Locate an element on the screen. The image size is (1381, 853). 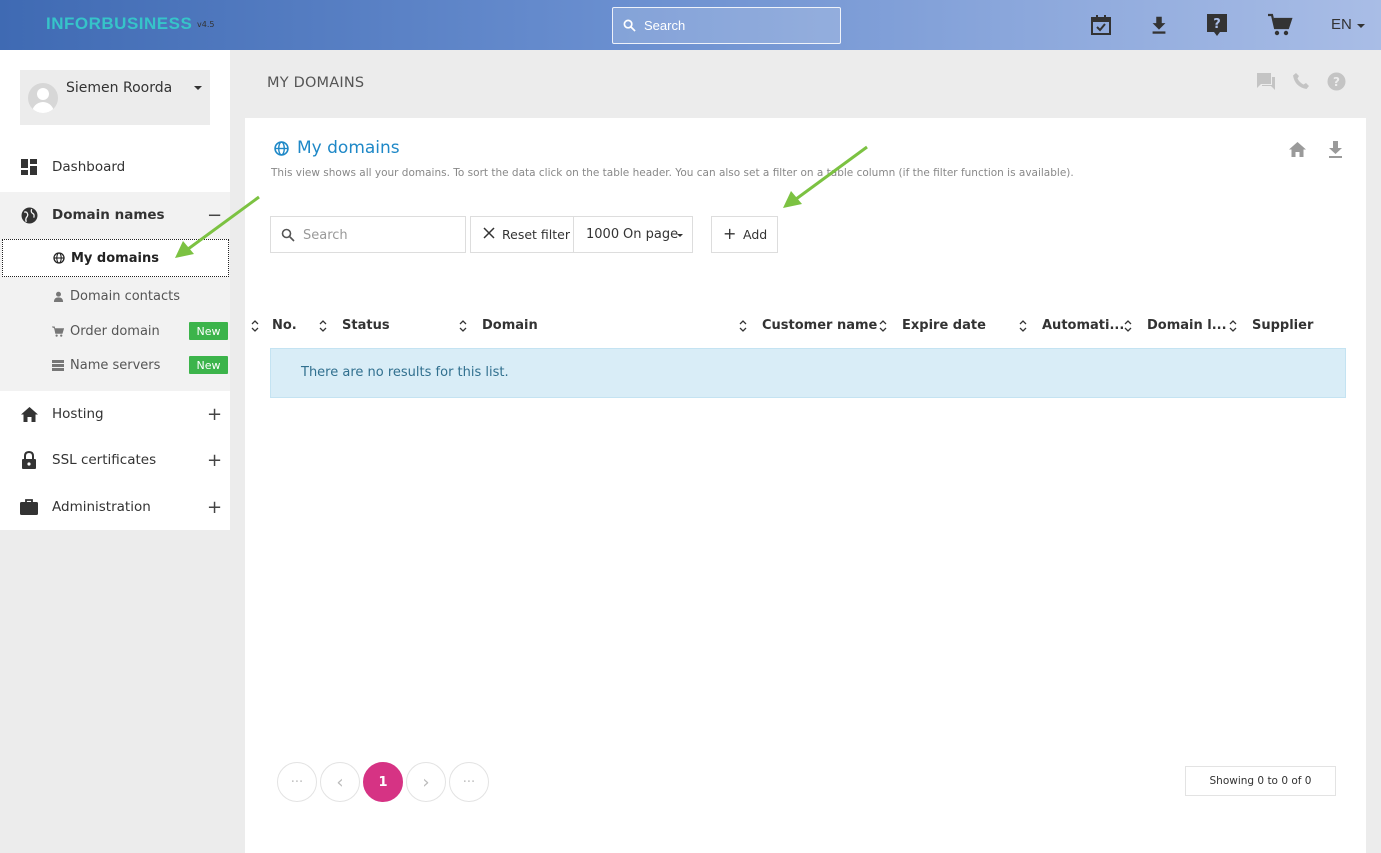
chat-icon is located at coordinates (1266, 81).